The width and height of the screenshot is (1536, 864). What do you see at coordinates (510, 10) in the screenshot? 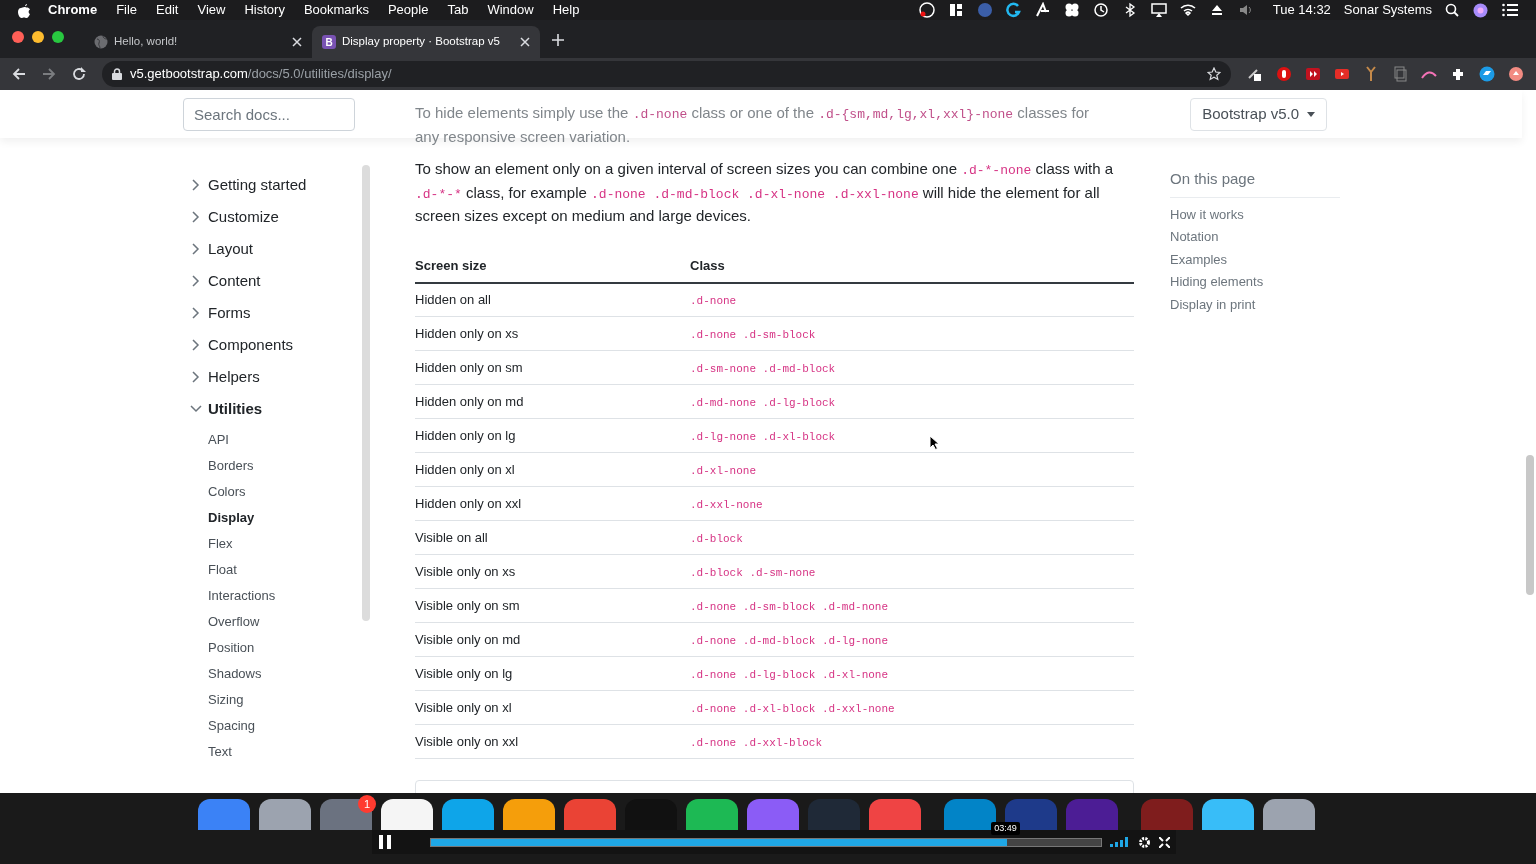
I see `menu-item: Window` at bounding box center [510, 10].